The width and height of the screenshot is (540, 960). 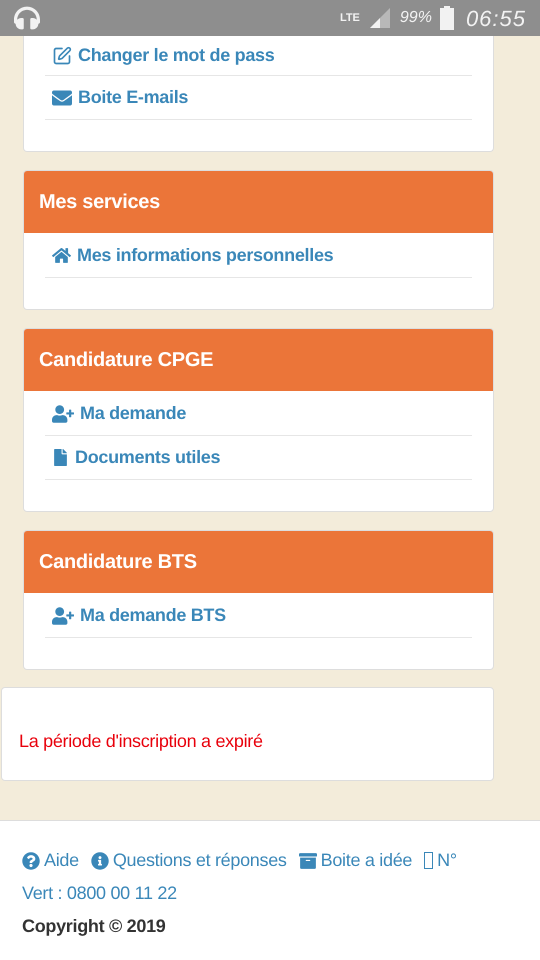 What do you see at coordinates (62, 56) in the screenshot?
I see `edit-icon` at bounding box center [62, 56].